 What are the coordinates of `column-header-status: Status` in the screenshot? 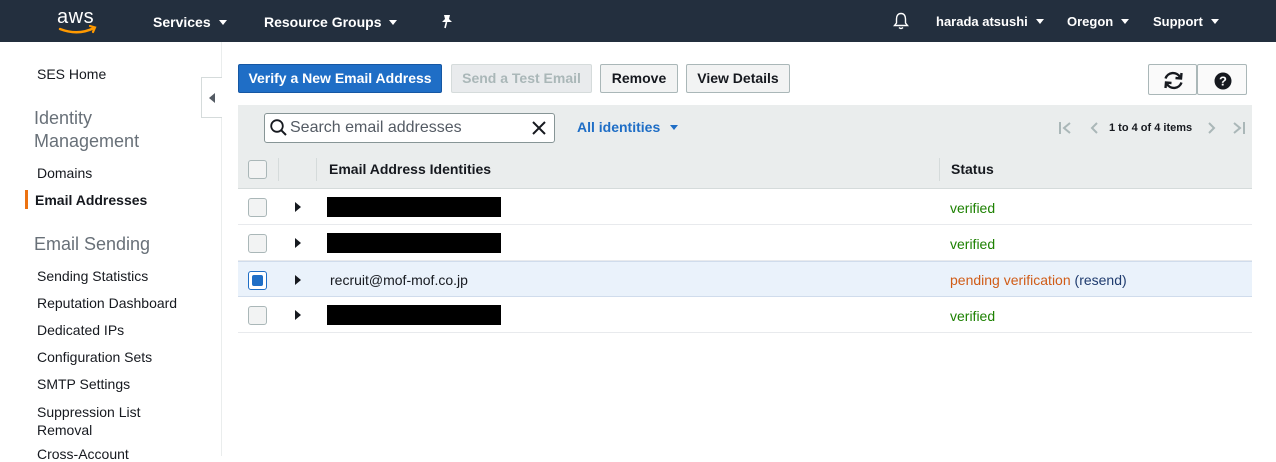 It's located at (972, 169).